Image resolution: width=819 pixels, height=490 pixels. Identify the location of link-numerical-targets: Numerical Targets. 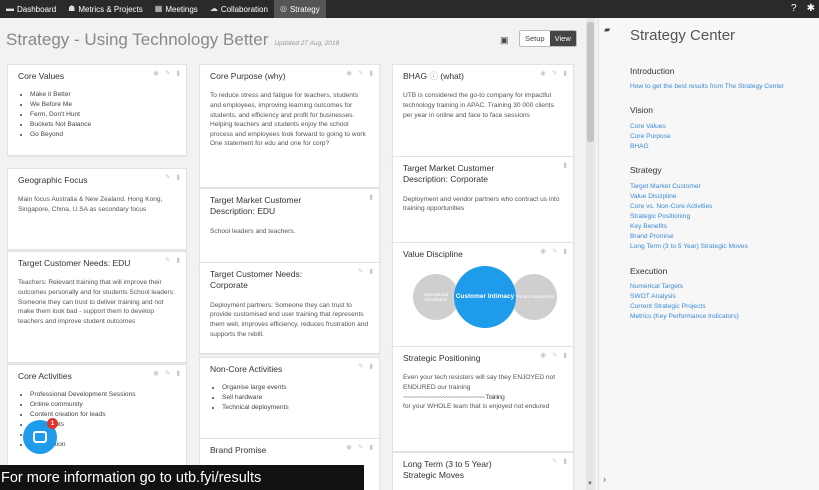
(656, 286).